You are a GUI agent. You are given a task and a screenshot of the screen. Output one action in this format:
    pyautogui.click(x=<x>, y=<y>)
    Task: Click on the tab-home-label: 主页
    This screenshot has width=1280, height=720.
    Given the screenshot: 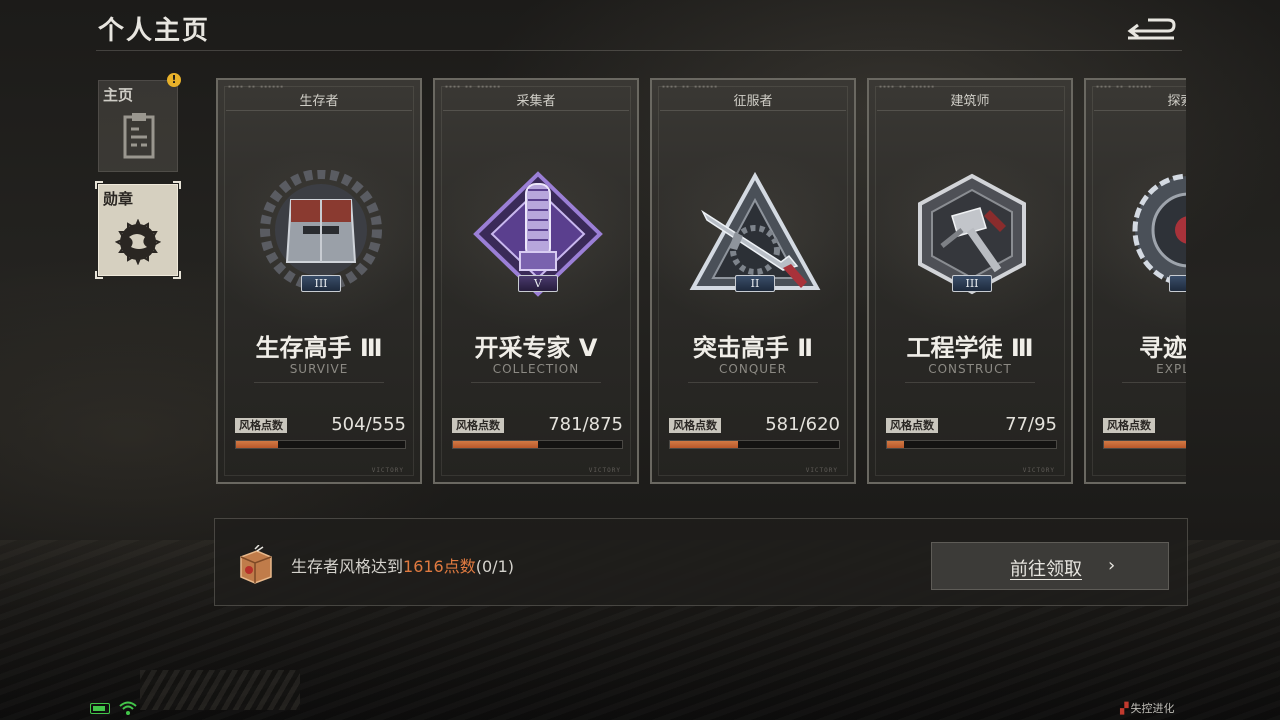 What is the action you would take?
    pyautogui.click(x=118, y=95)
    